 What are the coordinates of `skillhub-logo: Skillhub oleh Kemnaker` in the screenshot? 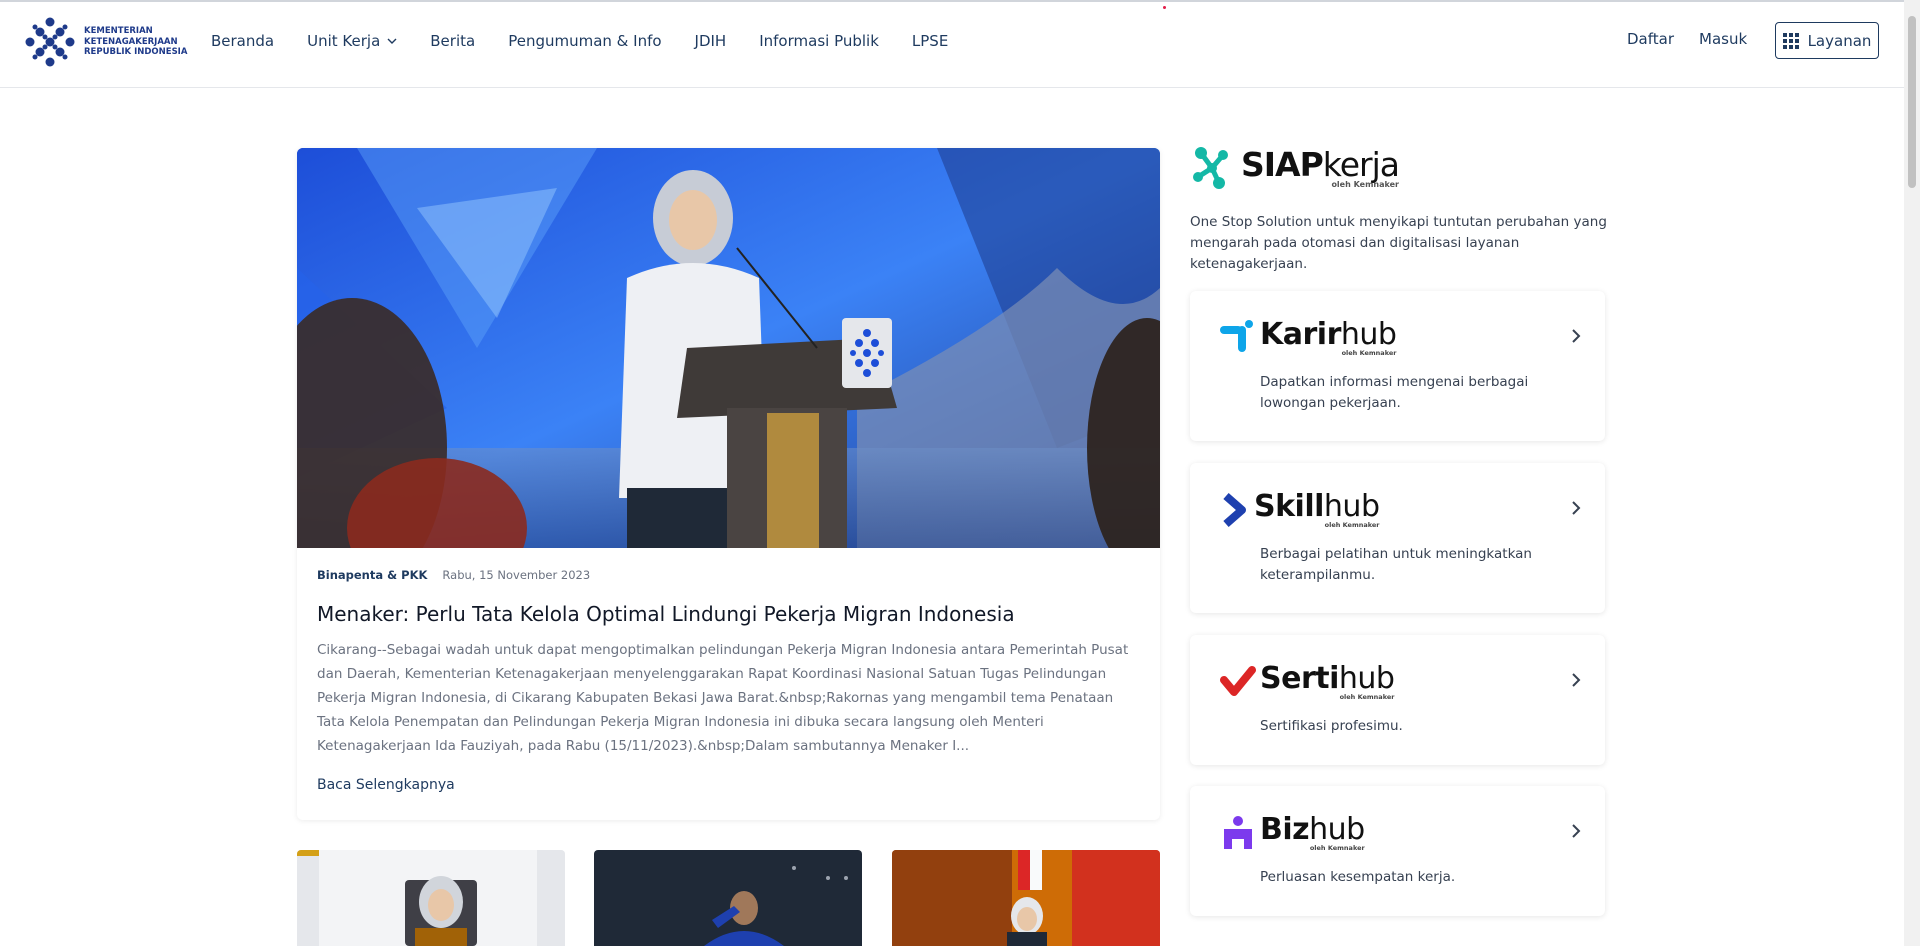 It's located at (1300, 510).